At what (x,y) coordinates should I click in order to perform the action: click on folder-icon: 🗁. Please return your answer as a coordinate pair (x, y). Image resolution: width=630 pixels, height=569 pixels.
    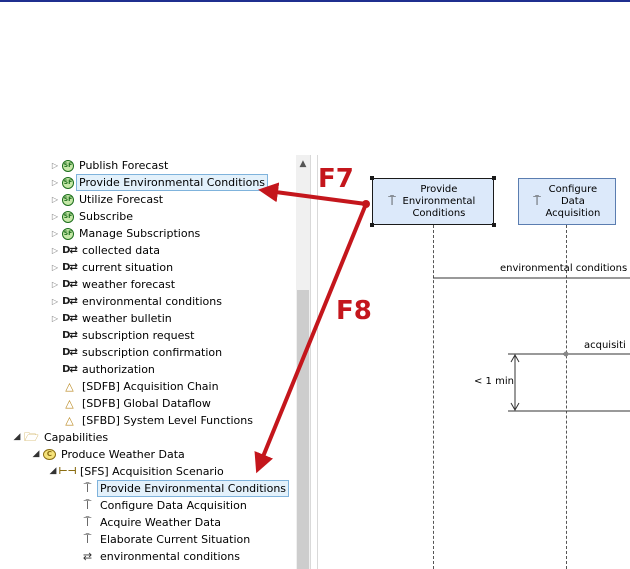
    Looking at the image, I should click on (31, 437).